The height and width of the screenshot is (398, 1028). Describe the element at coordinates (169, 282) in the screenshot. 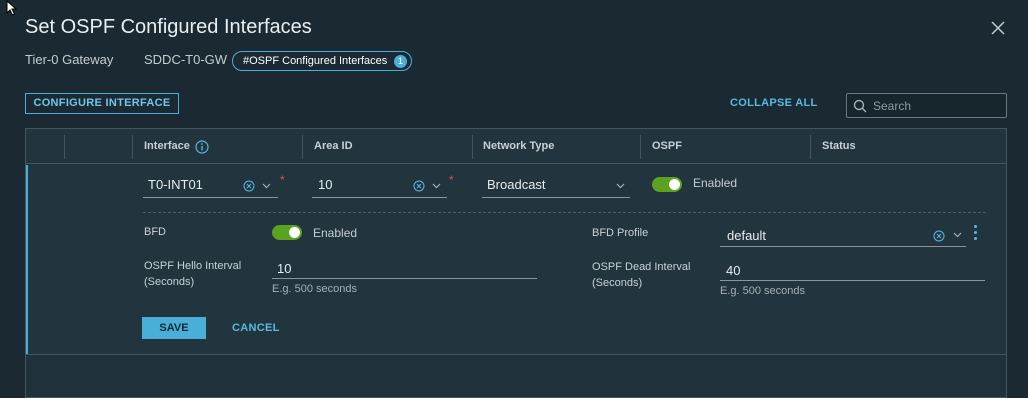

I see `hello-interval-label-line2: (Seconds)` at that location.